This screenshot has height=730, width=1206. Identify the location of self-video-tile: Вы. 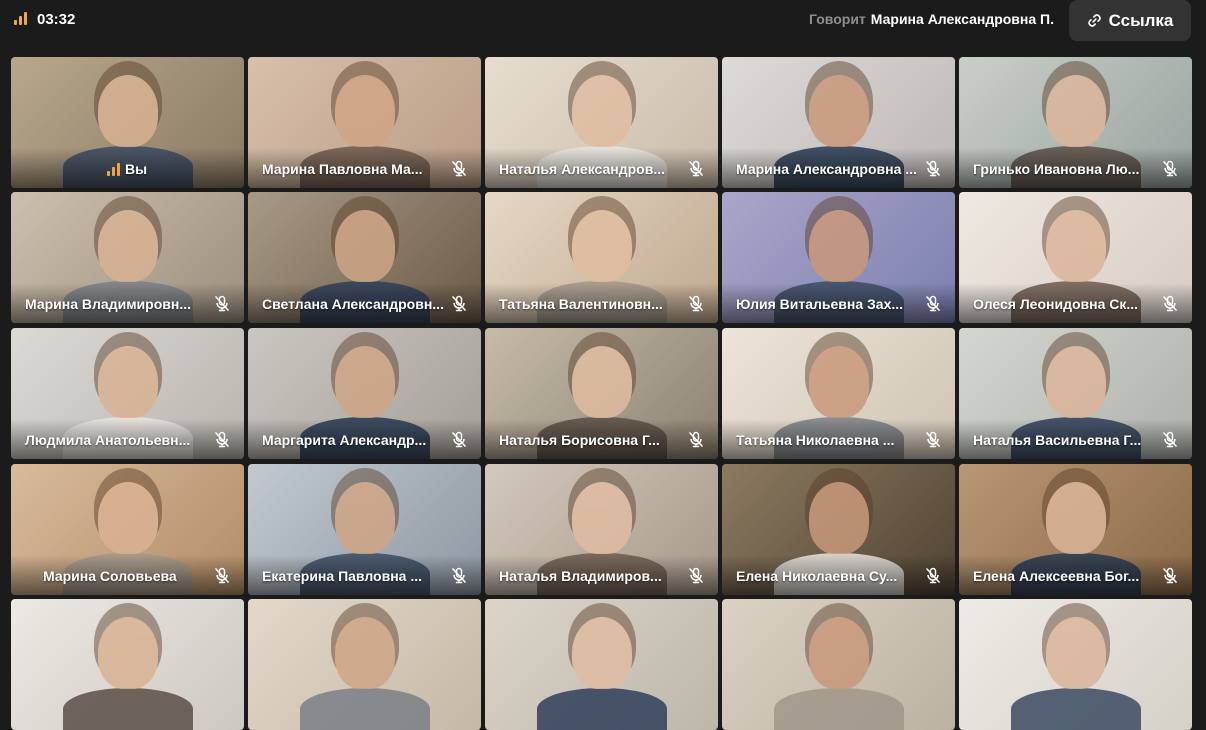
(127, 122).